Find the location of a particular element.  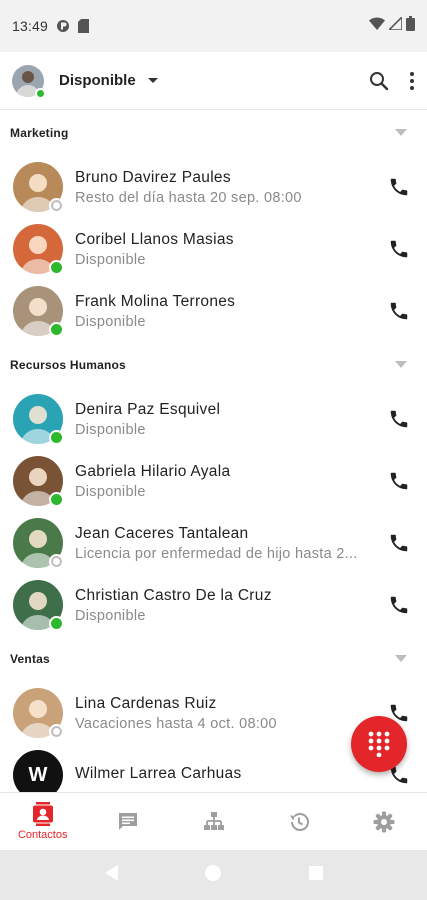

contact-name: Gabriela Hilario Ayala is located at coordinates (153, 471).